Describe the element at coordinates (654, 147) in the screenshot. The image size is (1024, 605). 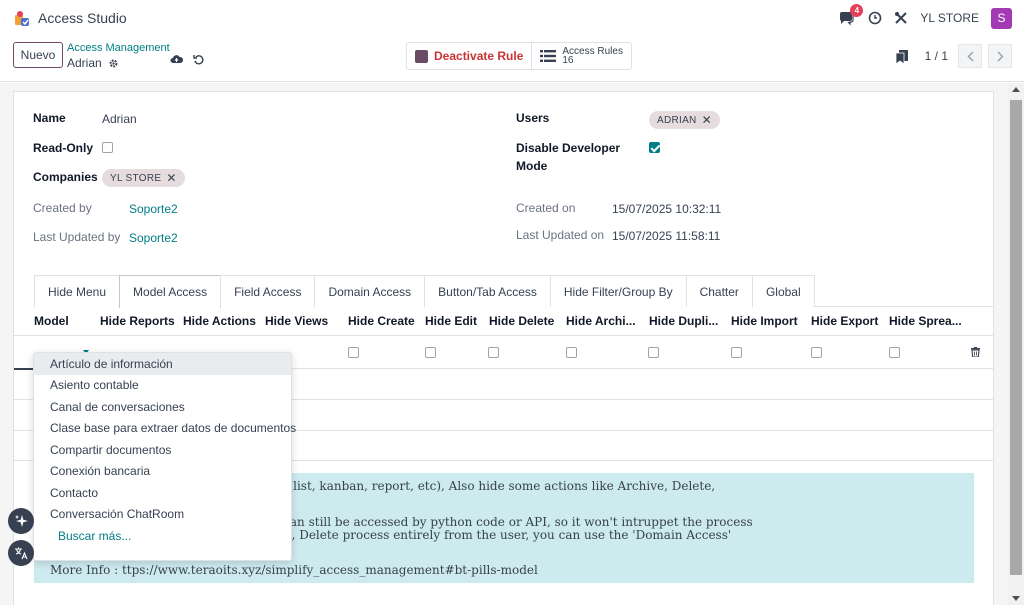
I see `disable-dev-checkbox` at that location.